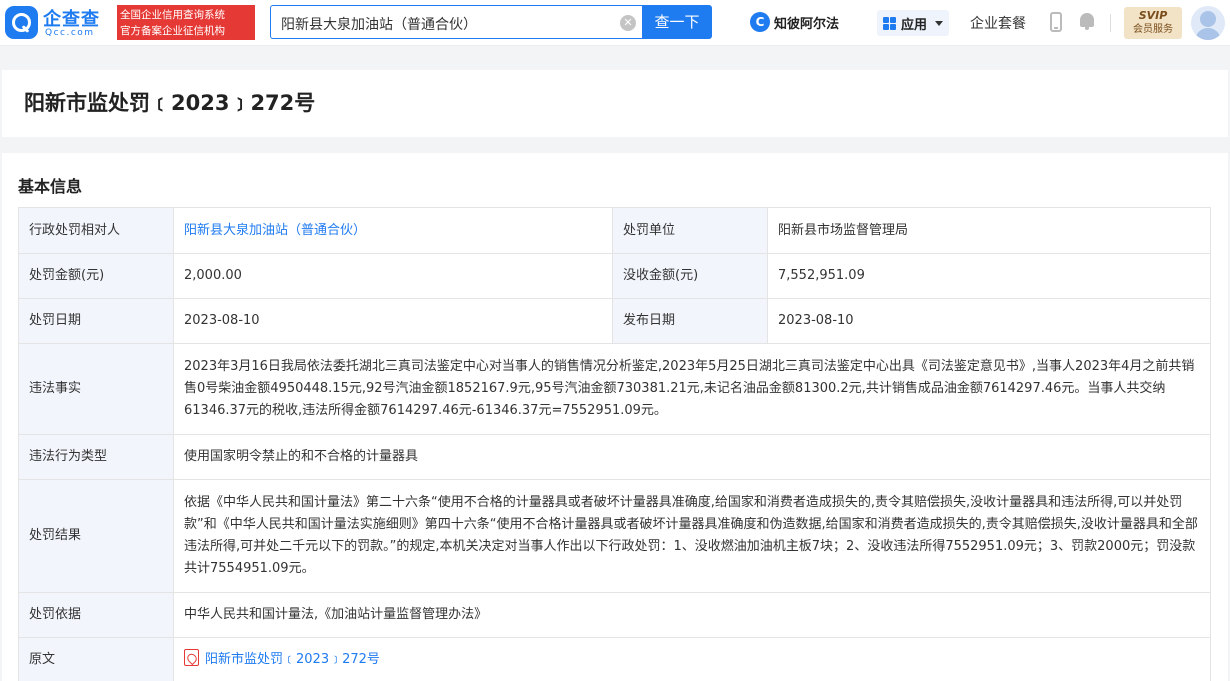  Describe the element at coordinates (1056, 22) in the screenshot. I see `mobile-phone-icon` at that location.